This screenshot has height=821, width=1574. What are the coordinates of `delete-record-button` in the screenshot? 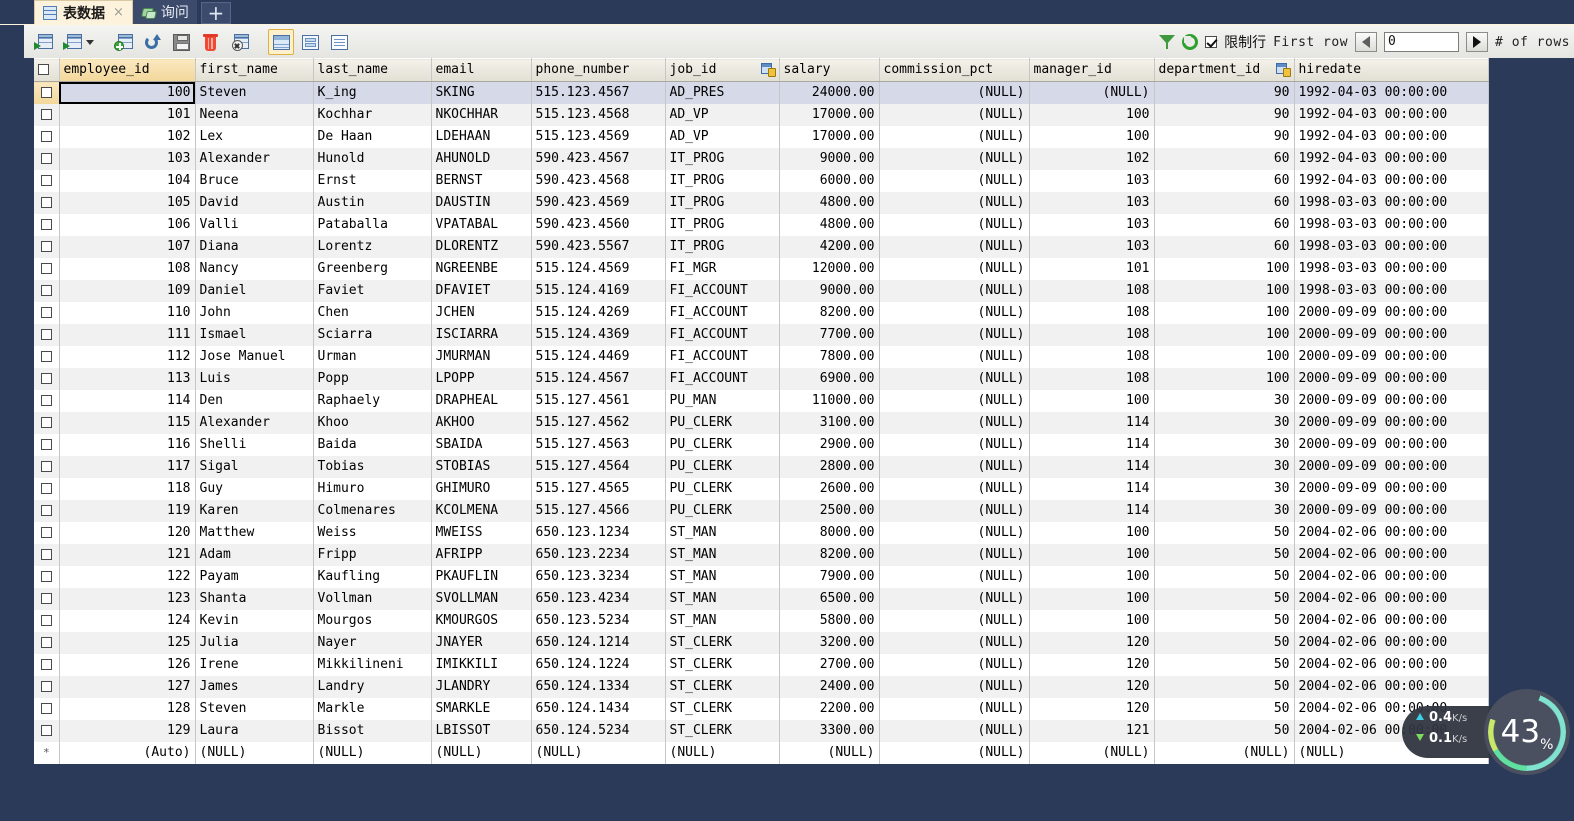 It's located at (210, 42).